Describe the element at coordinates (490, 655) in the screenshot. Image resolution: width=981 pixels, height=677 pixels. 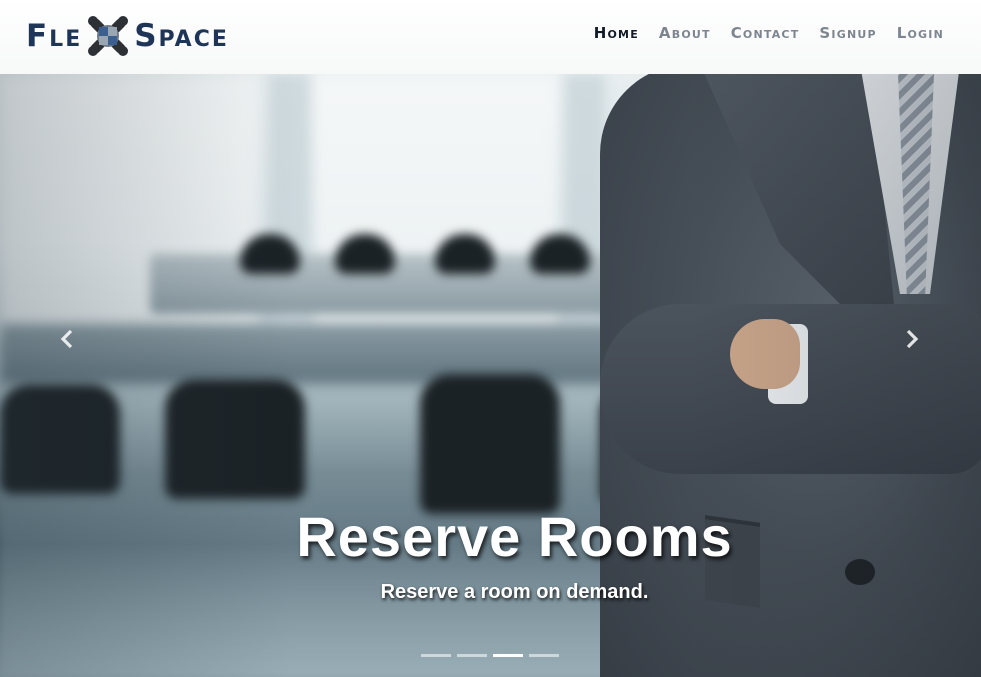
I see `carousel-indicators` at that location.